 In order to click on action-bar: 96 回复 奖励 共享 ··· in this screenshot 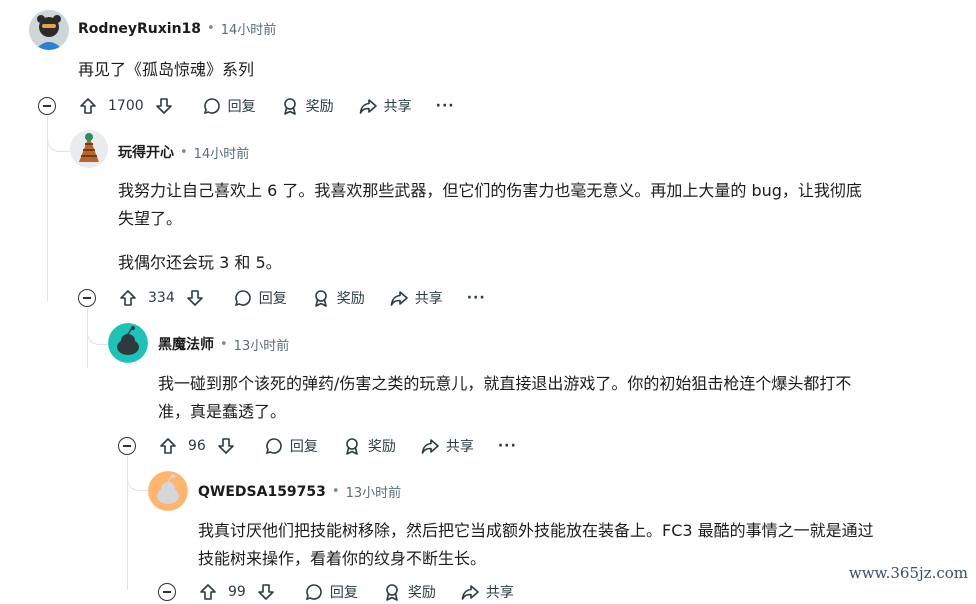, I will do `click(349, 446)`.